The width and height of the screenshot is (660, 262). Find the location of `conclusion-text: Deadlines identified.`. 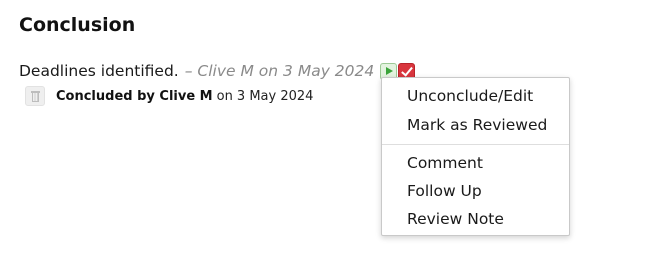

conclusion-text: Deadlines identified. is located at coordinates (99, 71).